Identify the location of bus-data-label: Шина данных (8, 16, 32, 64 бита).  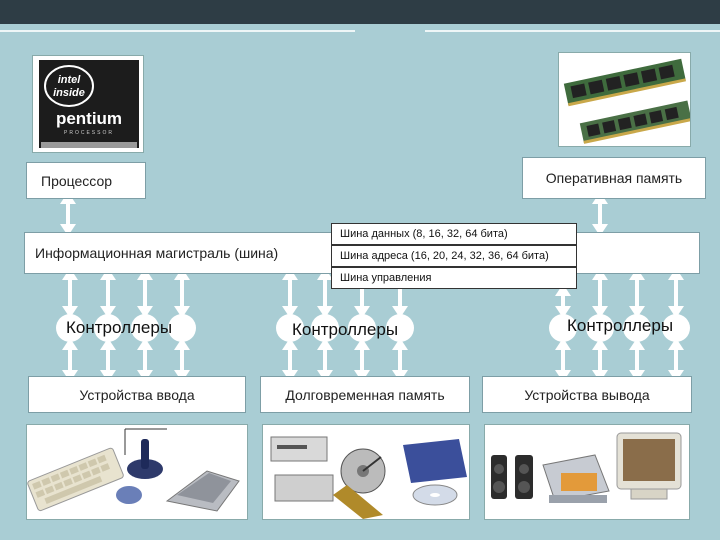
(454, 234).